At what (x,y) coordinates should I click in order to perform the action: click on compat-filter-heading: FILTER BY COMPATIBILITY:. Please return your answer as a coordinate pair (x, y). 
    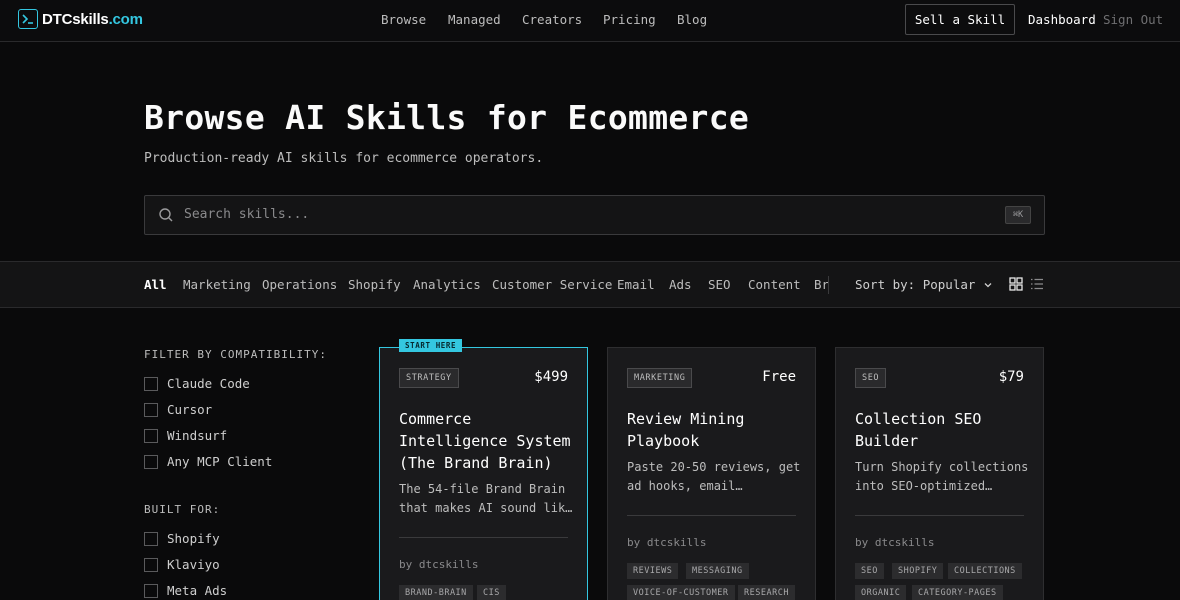
    Looking at the image, I should click on (235, 354).